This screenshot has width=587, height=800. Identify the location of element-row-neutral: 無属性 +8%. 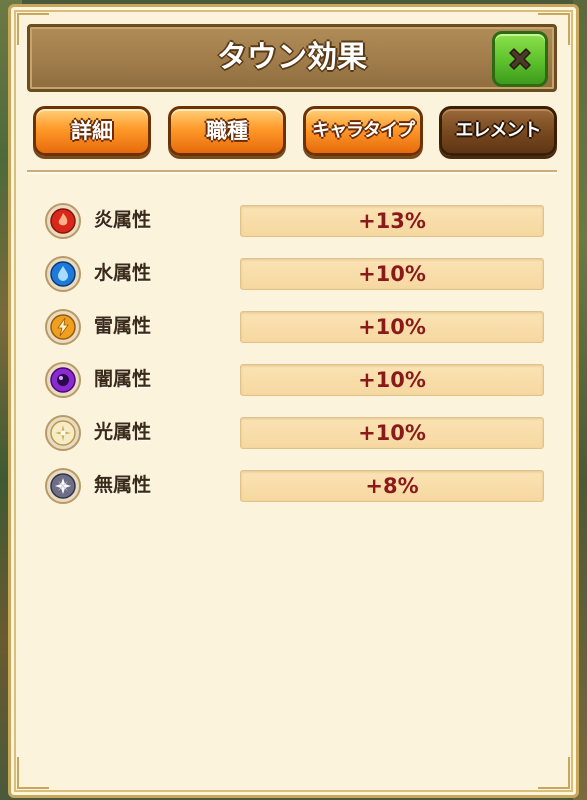
(295, 487).